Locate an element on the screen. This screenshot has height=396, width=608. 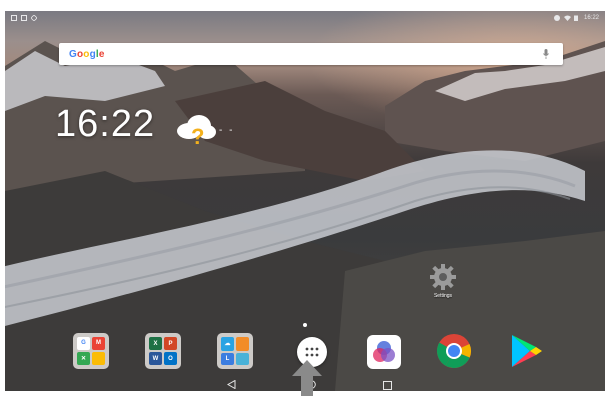
google-app-mini-icon: G is located at coordinates (83, 343).